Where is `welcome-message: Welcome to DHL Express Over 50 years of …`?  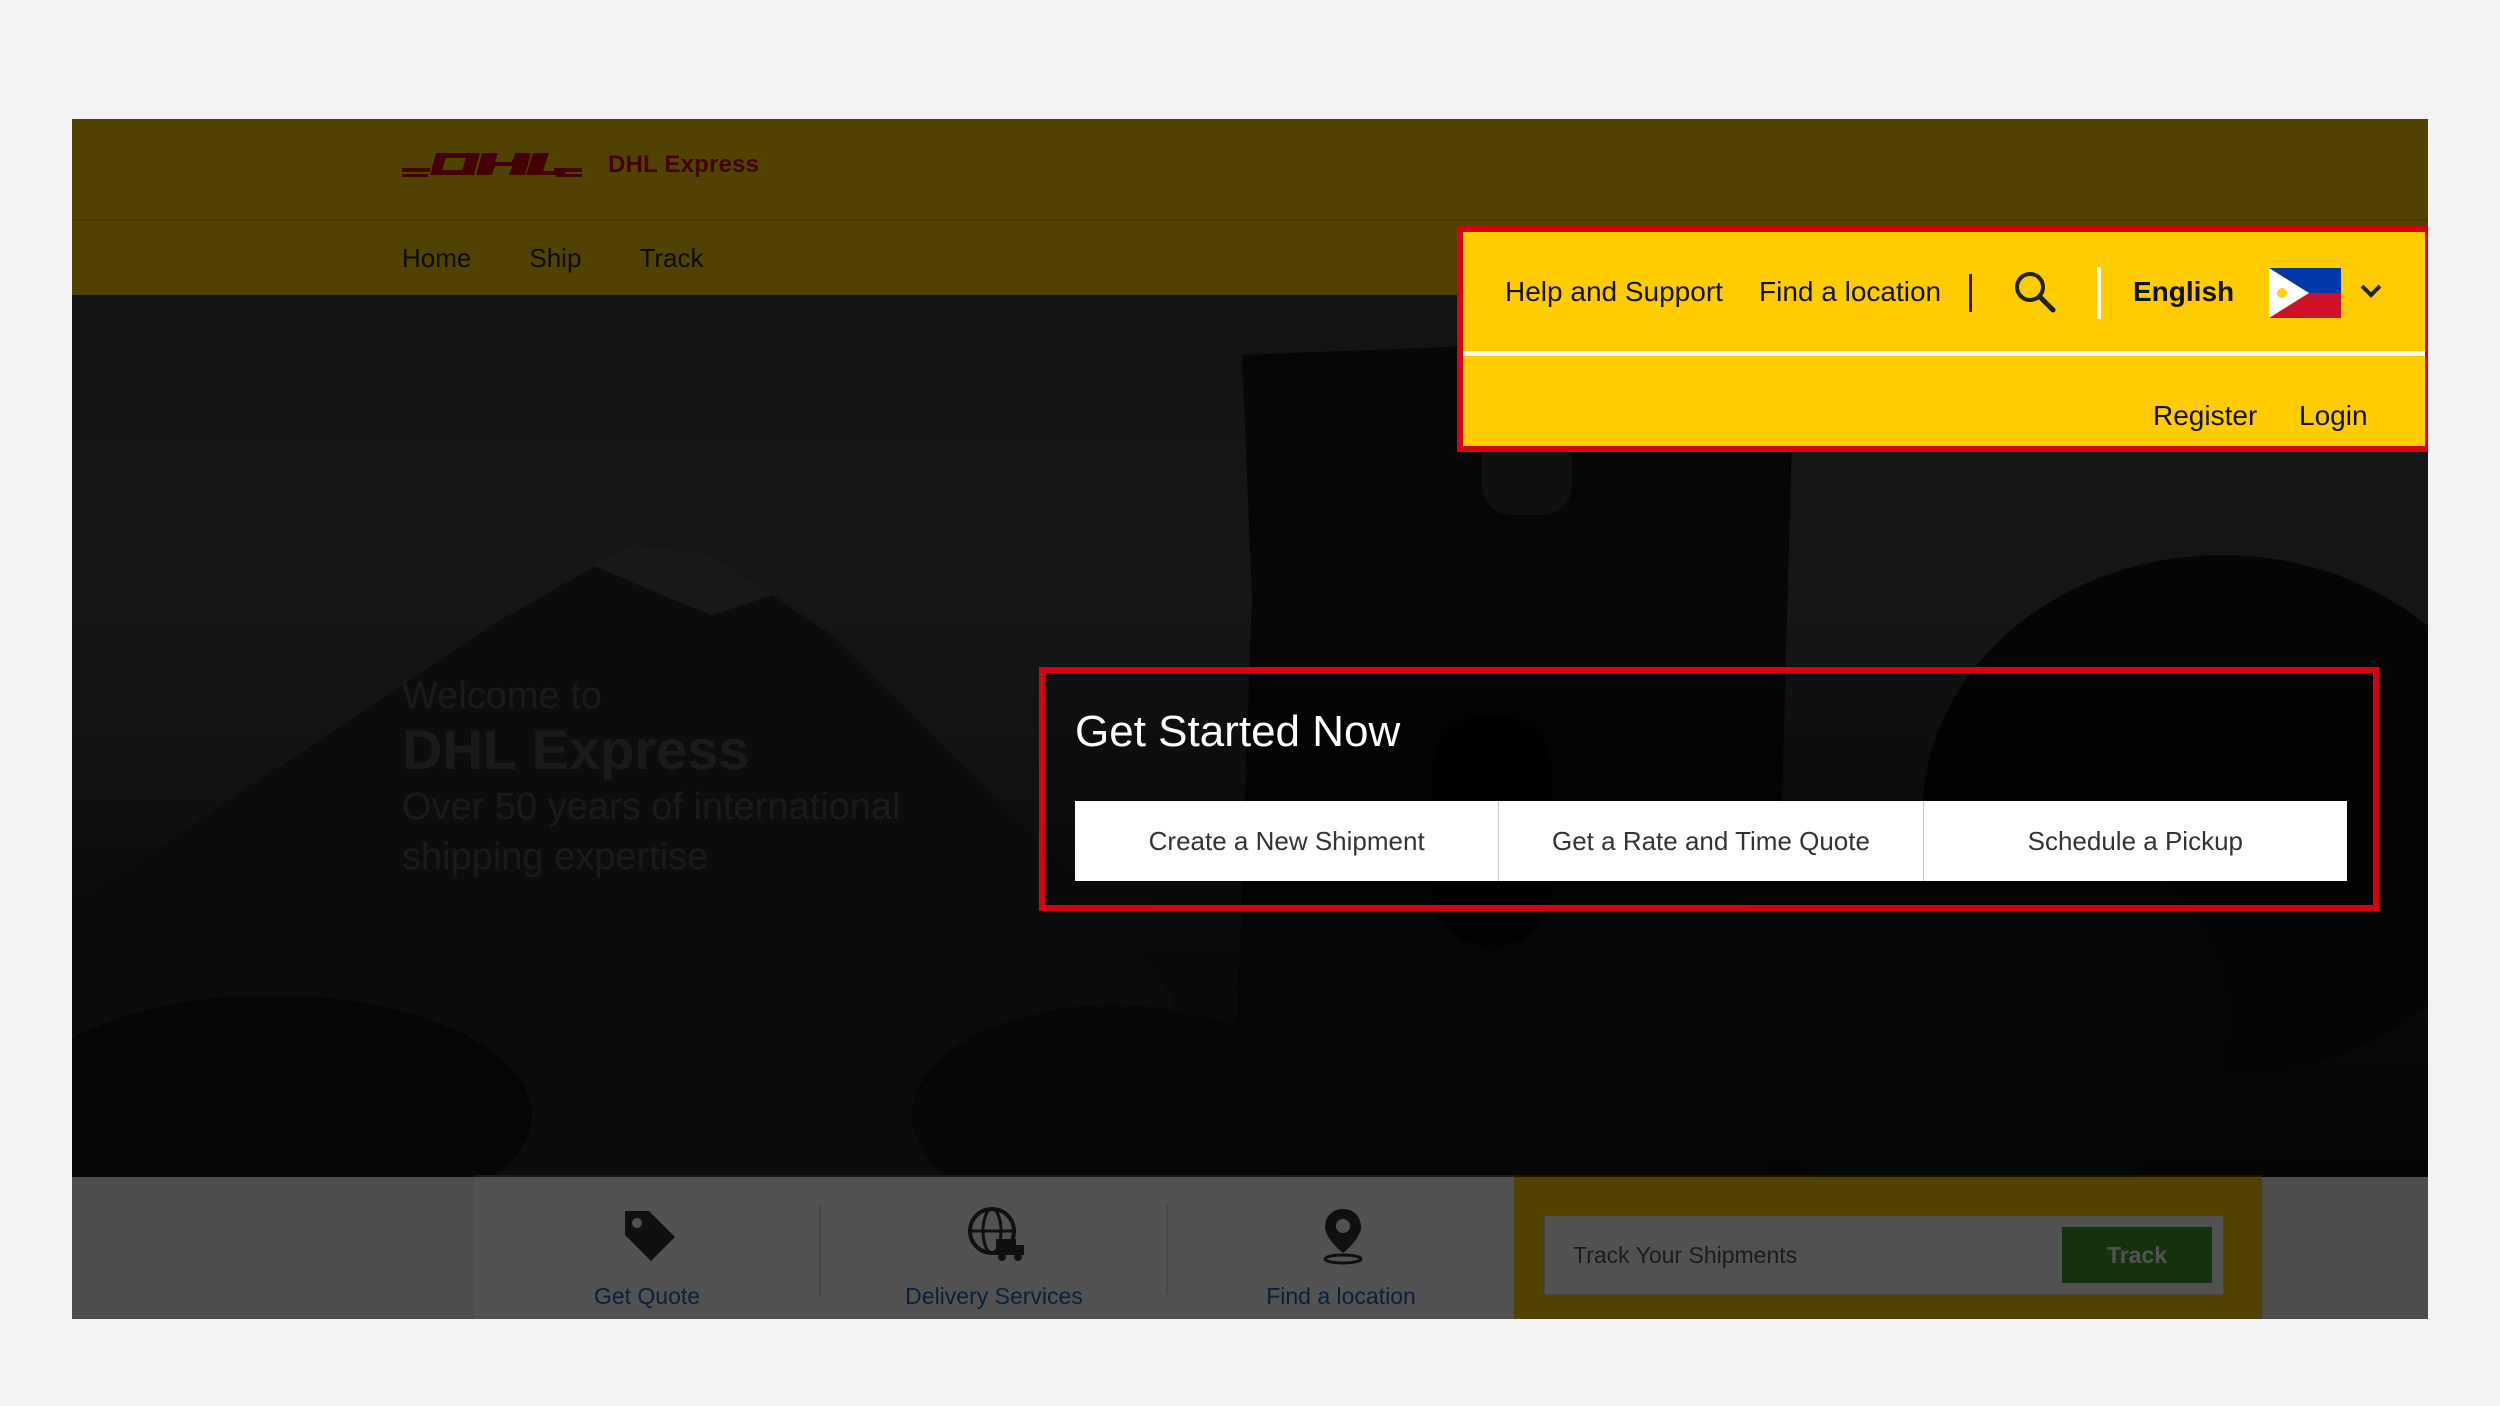 welcome-message: Welcome to DHL Express Over 50 years of … is located at coordinates (682, 778).